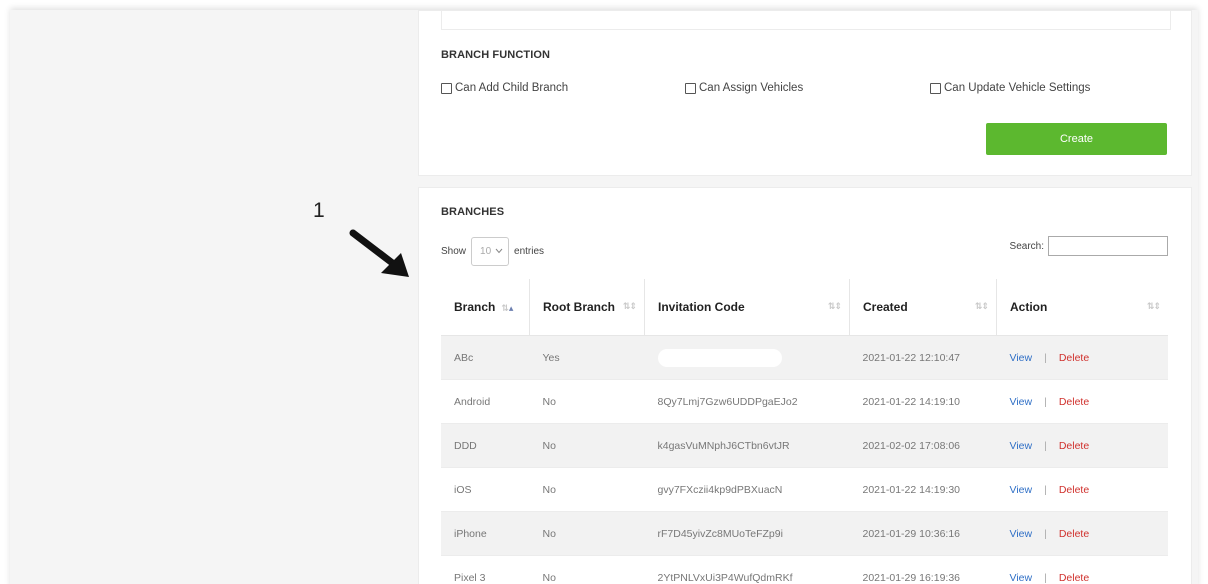  What do you see at coordinates (747, 569) in the screenshot?
I see `invitation-code-cell: 2YtPNLVxUi3P4WufQdmRKf` at bounding box center [747, 569].